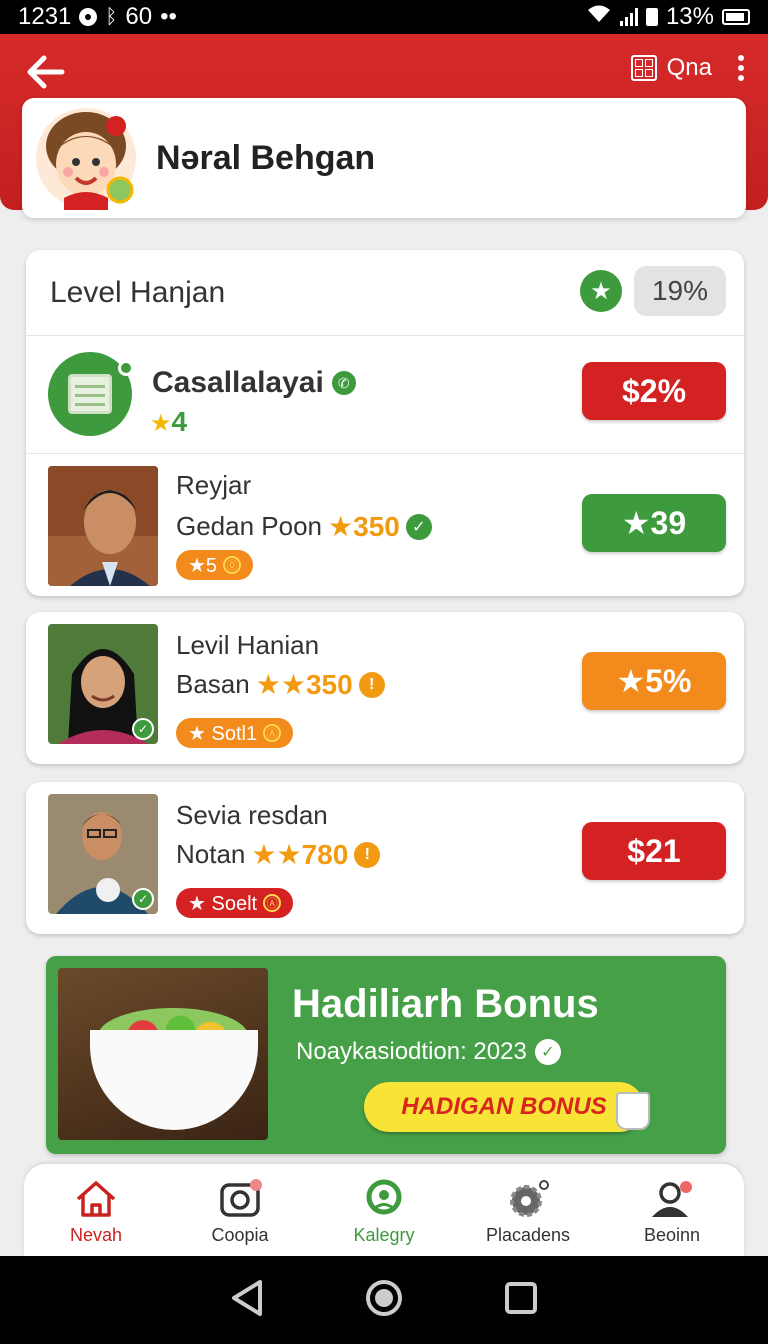 The height and width of the screenshot is (1344, 768). I want to click on bottom-nav: Nevah Coopia Kalegry Placadens Beoinn, so click(384, 1210).